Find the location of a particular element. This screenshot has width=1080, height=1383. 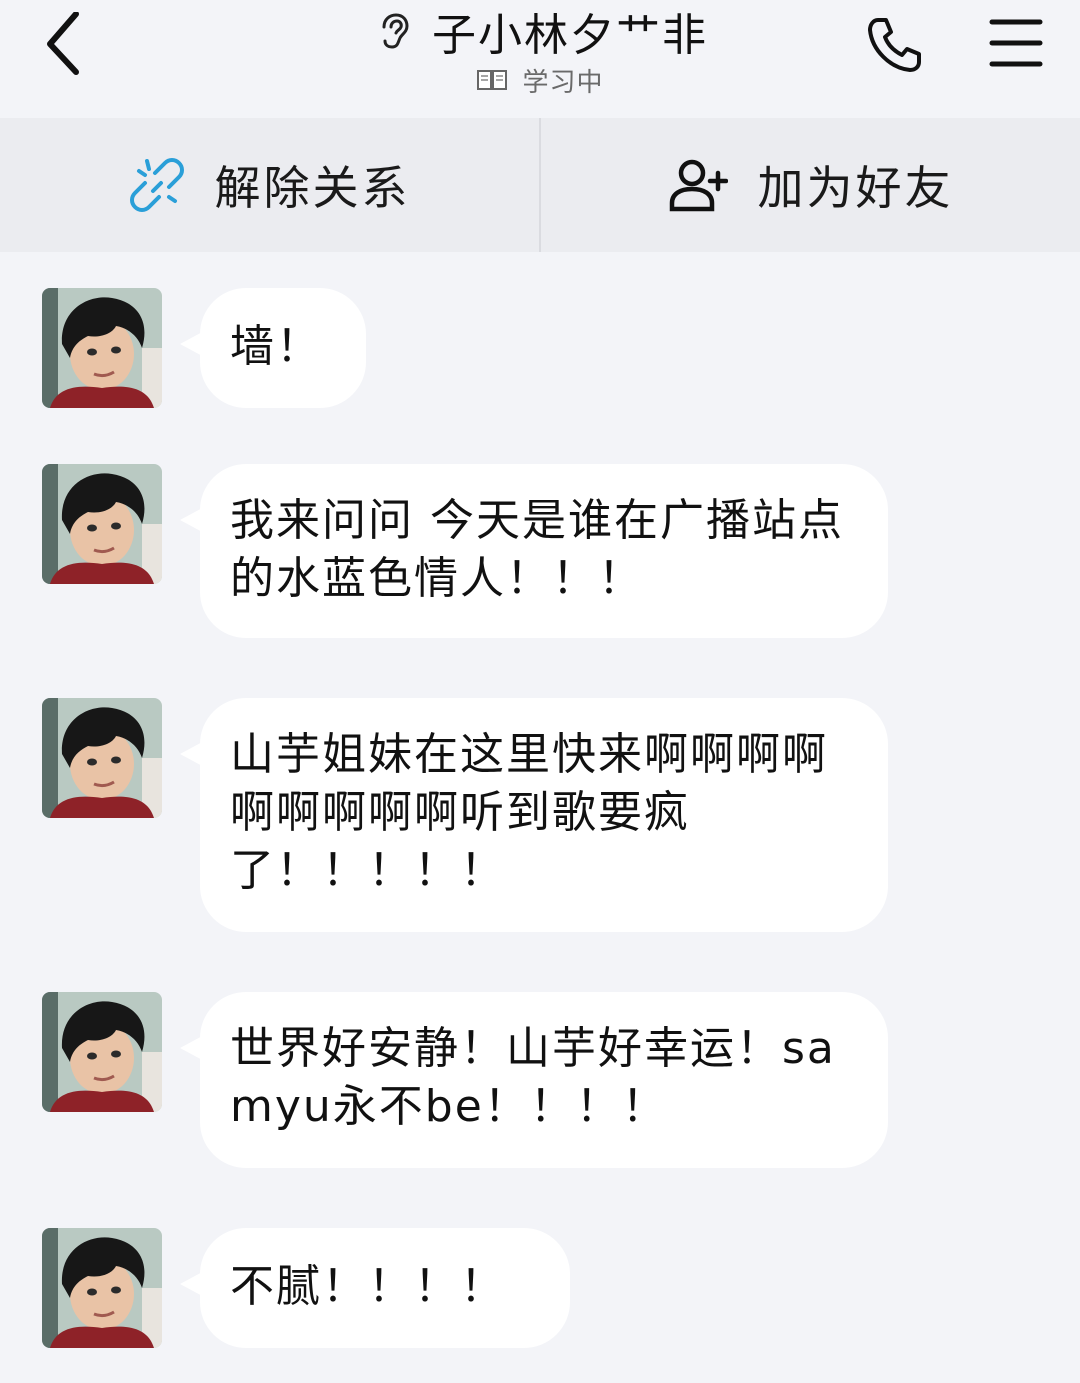

menu-icon is located at coordinates (1016, 43).